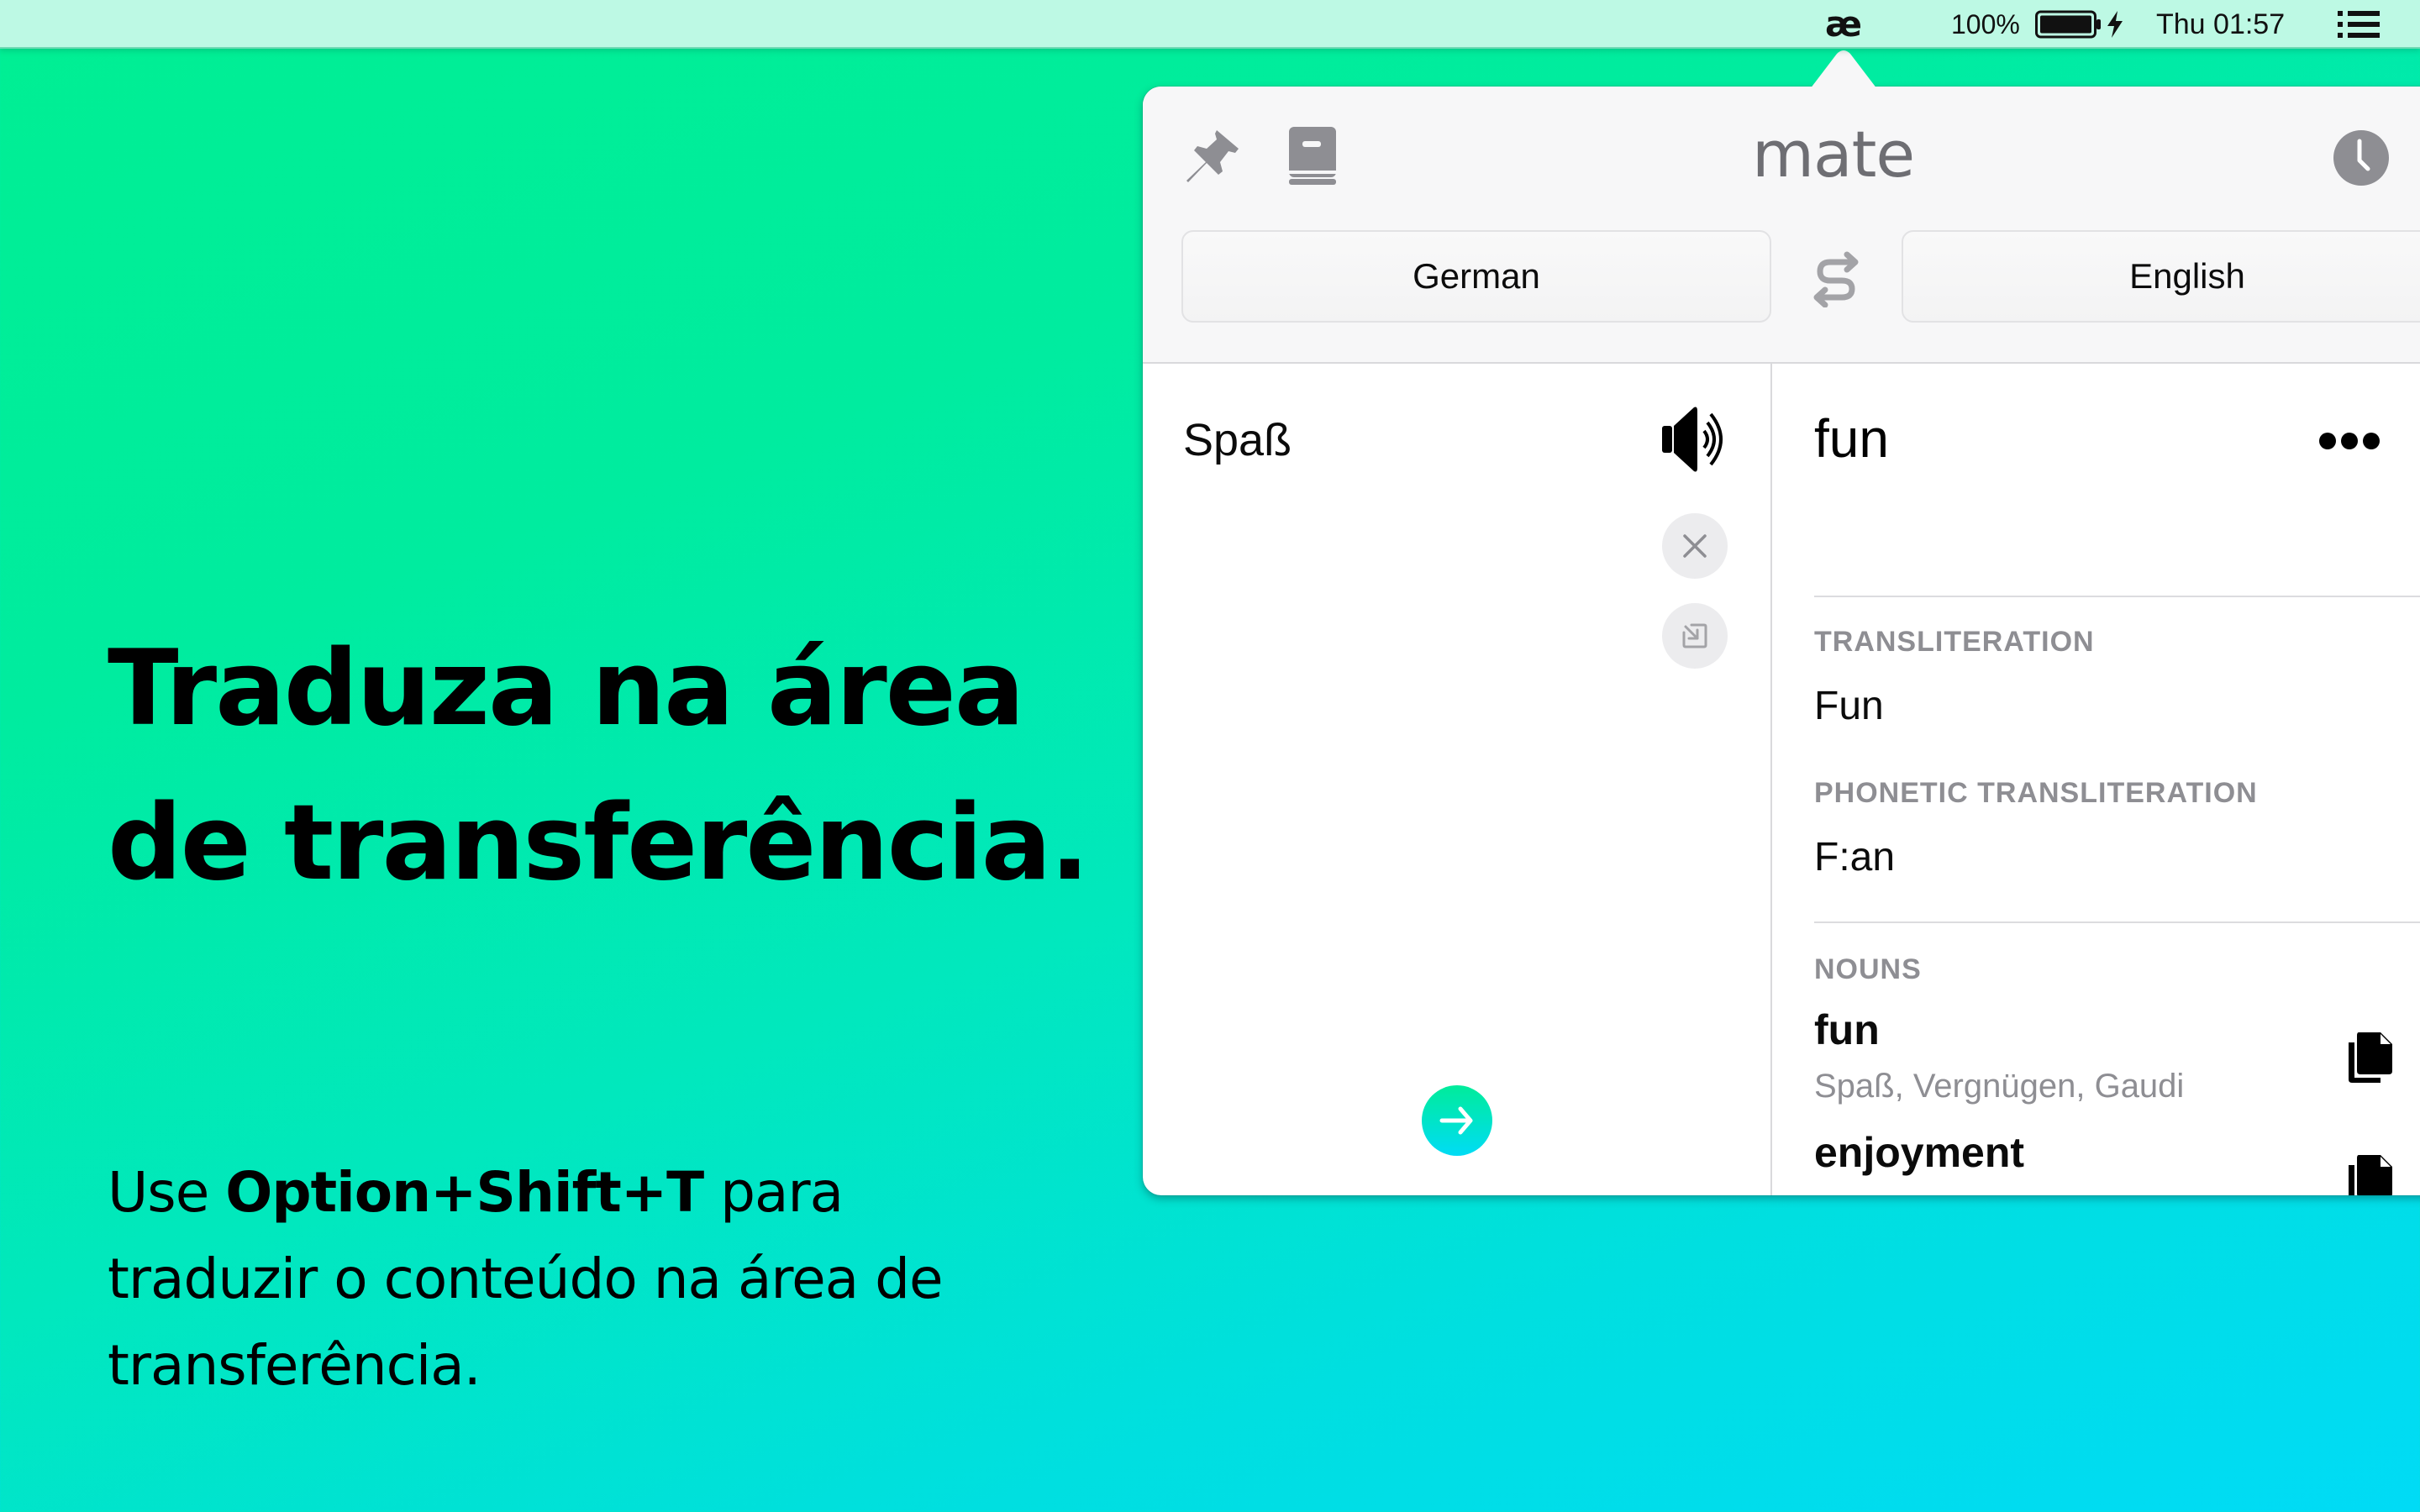 The height and width of the screenshot is (1512, 2420). What do you see at coordinates (1849, 706) in the screenshot?
I see `transliteration-value: Fun` at bounding box center [1849, 706].